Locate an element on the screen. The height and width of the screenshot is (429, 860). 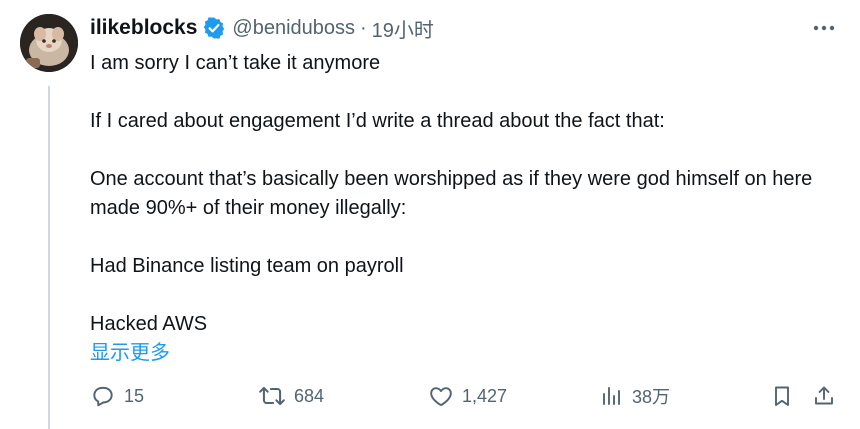
bookmark-button is located at coordinates (782, 396).